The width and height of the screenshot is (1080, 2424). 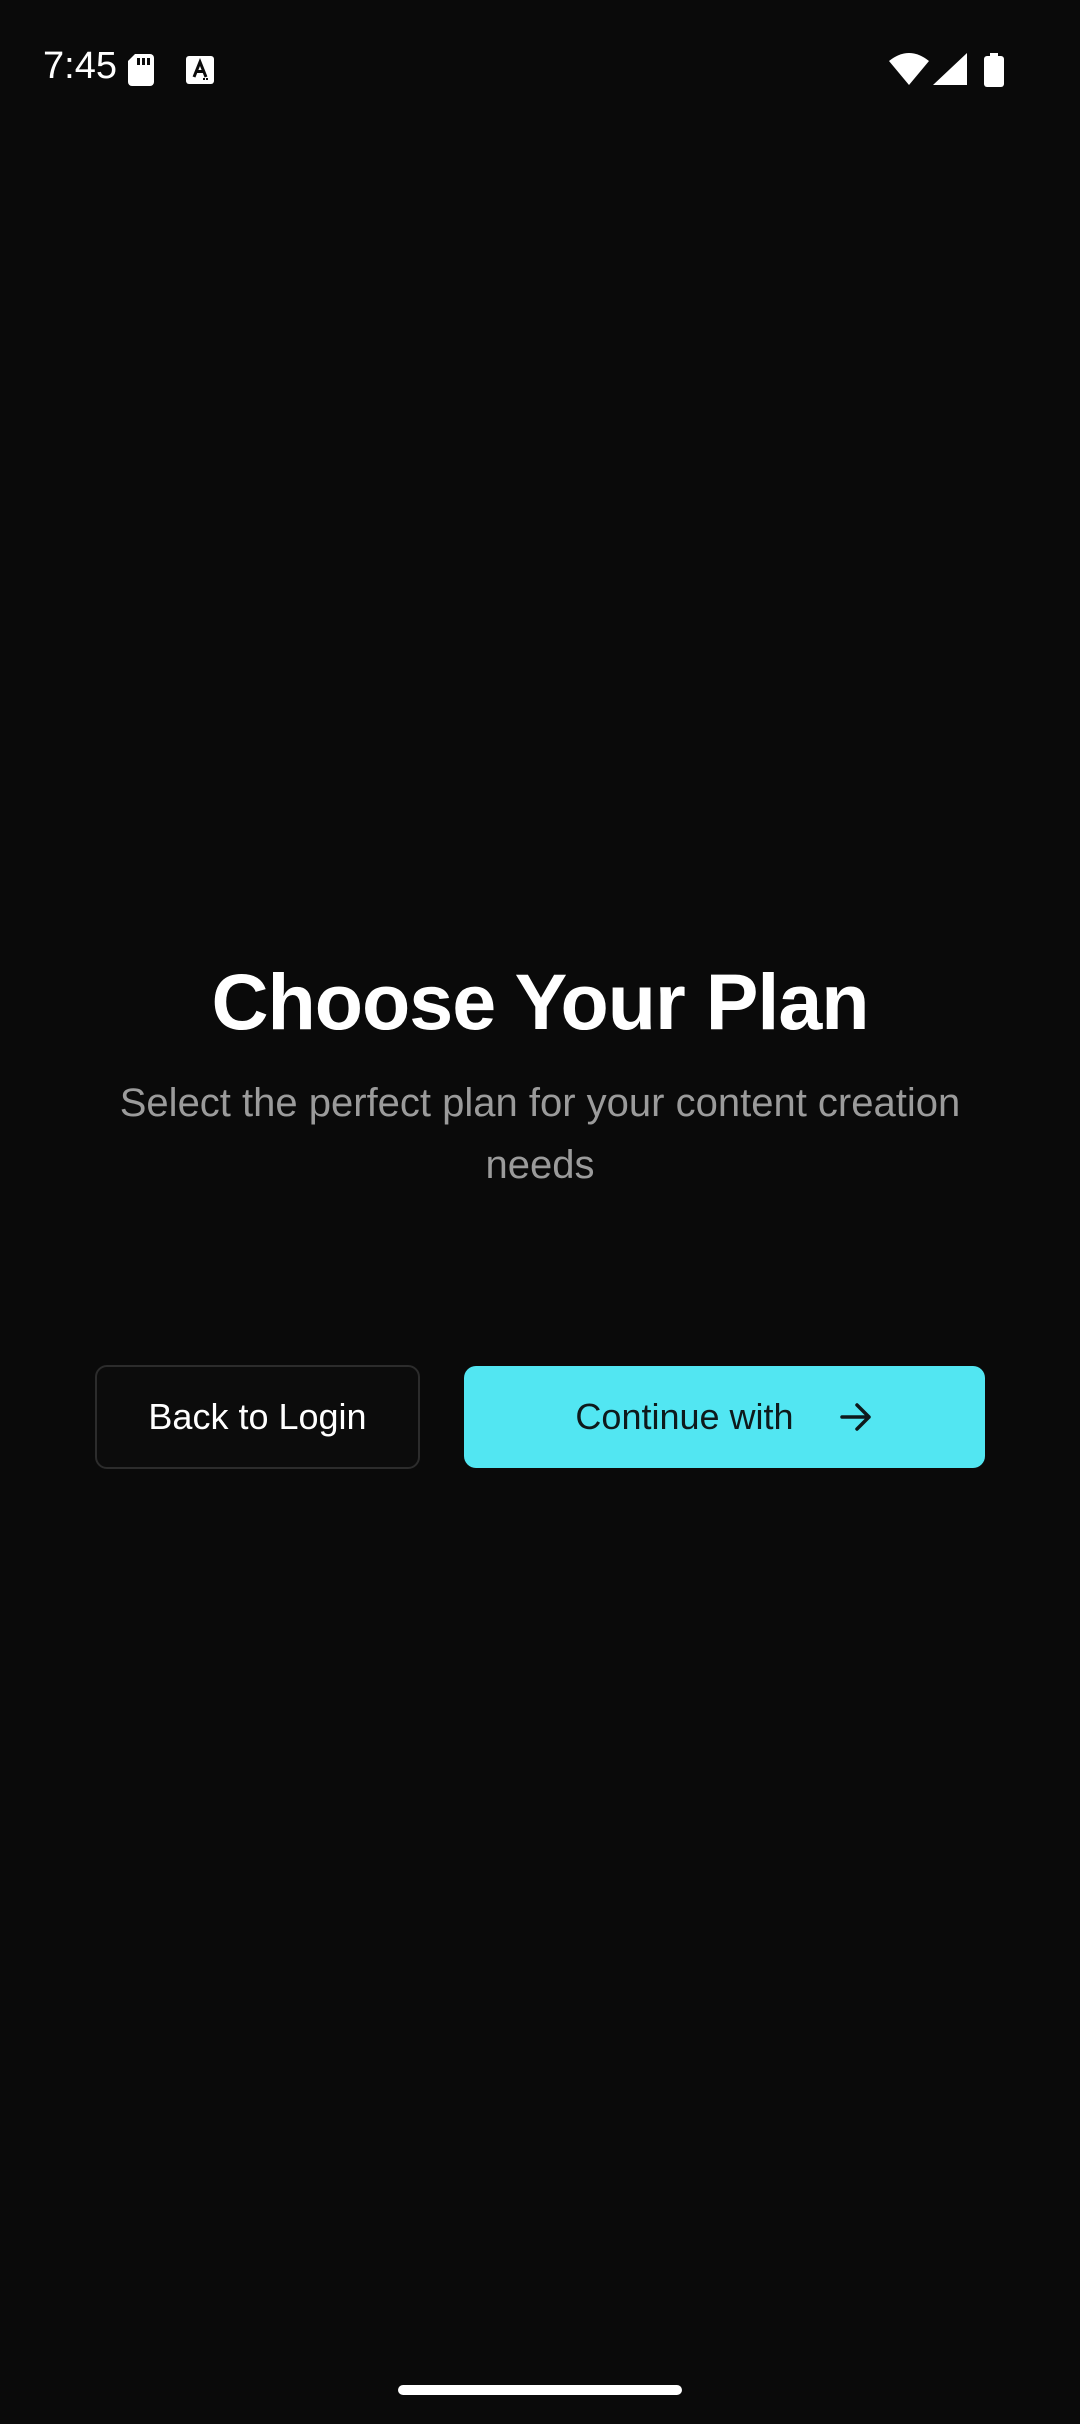 What do you see at coordinates (540, 1001) in the screenshot?
I see `page-title: Choose Your Plan` at bounding box center [540, 1001].